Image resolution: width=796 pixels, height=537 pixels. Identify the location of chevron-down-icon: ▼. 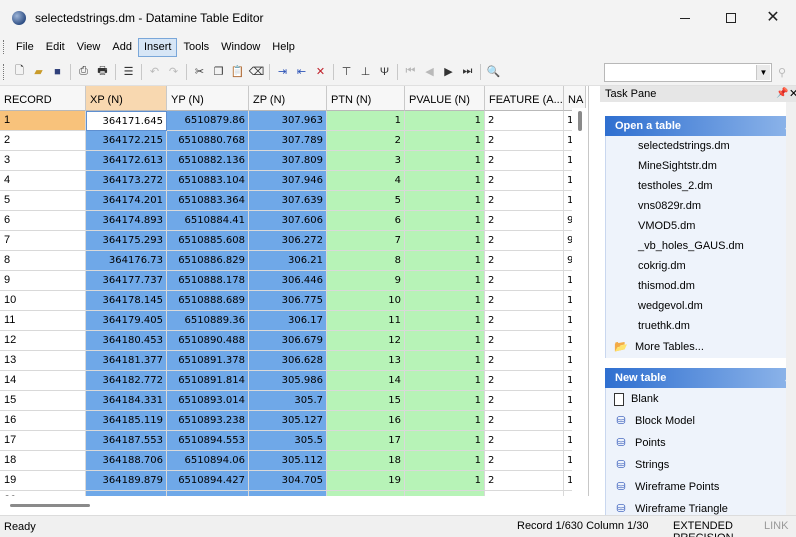
(763, 72).